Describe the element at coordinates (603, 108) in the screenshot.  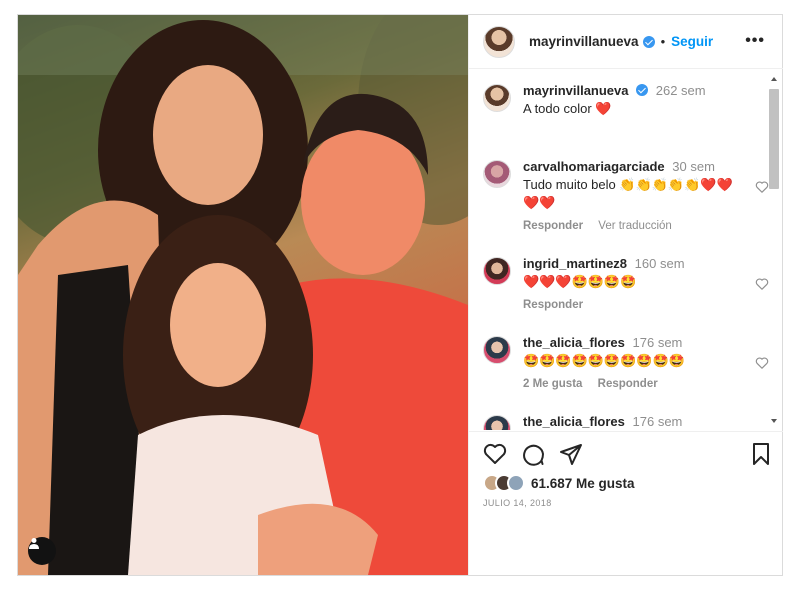
I see `caption-emoji: ❤️` at that location.